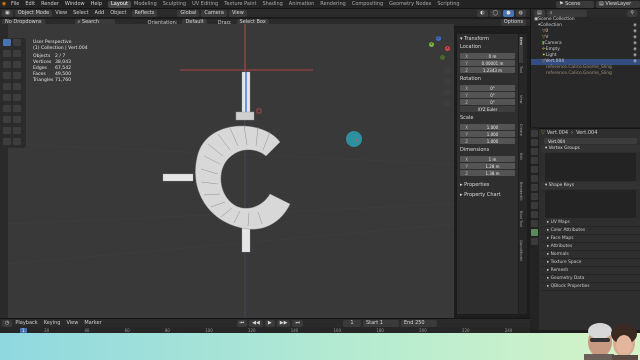  Describe the element at coordinates (26, 323) in the screenshot. I see `menu-playback: Playback` at that location.